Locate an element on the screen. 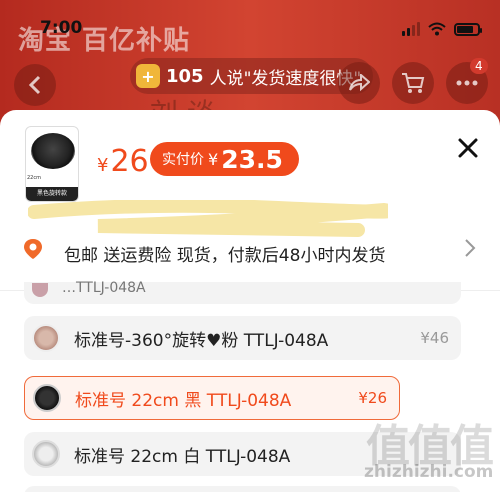 This screenshot has width=500, height=492. chevron-left-icon is located at coordinates (34, 85).